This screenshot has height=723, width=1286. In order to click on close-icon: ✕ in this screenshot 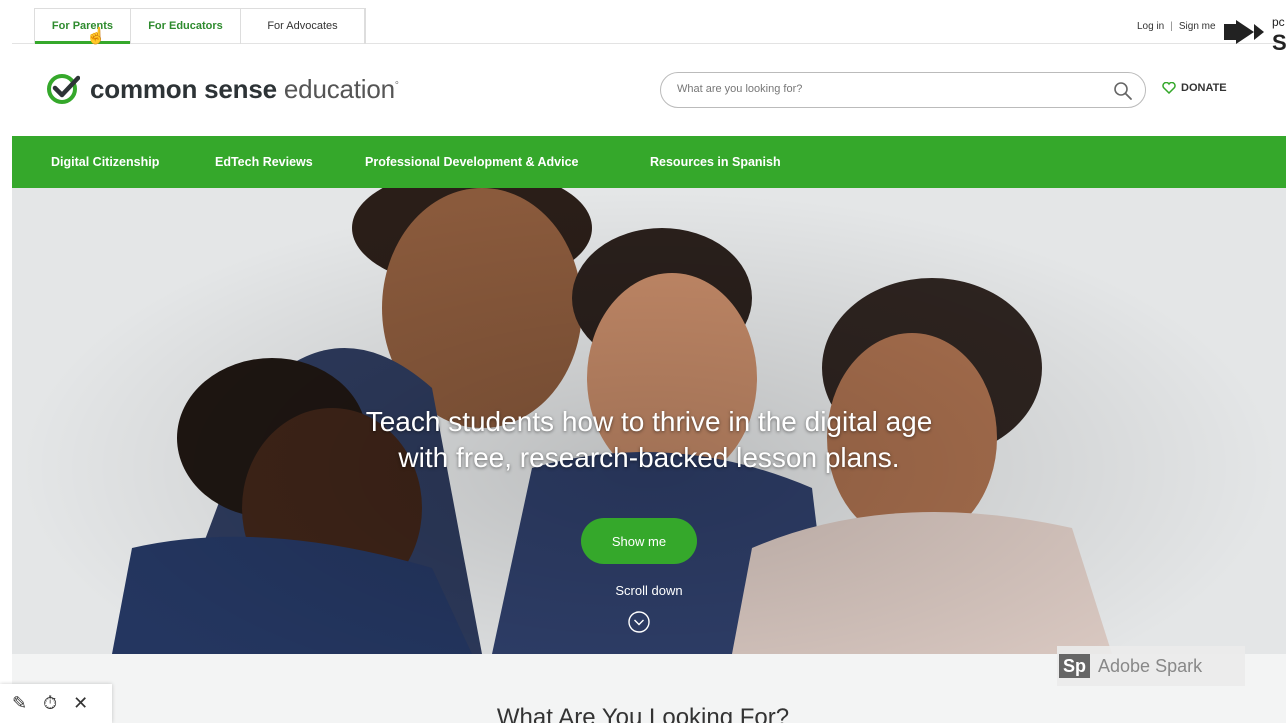, I will do `click(80, 703)`.